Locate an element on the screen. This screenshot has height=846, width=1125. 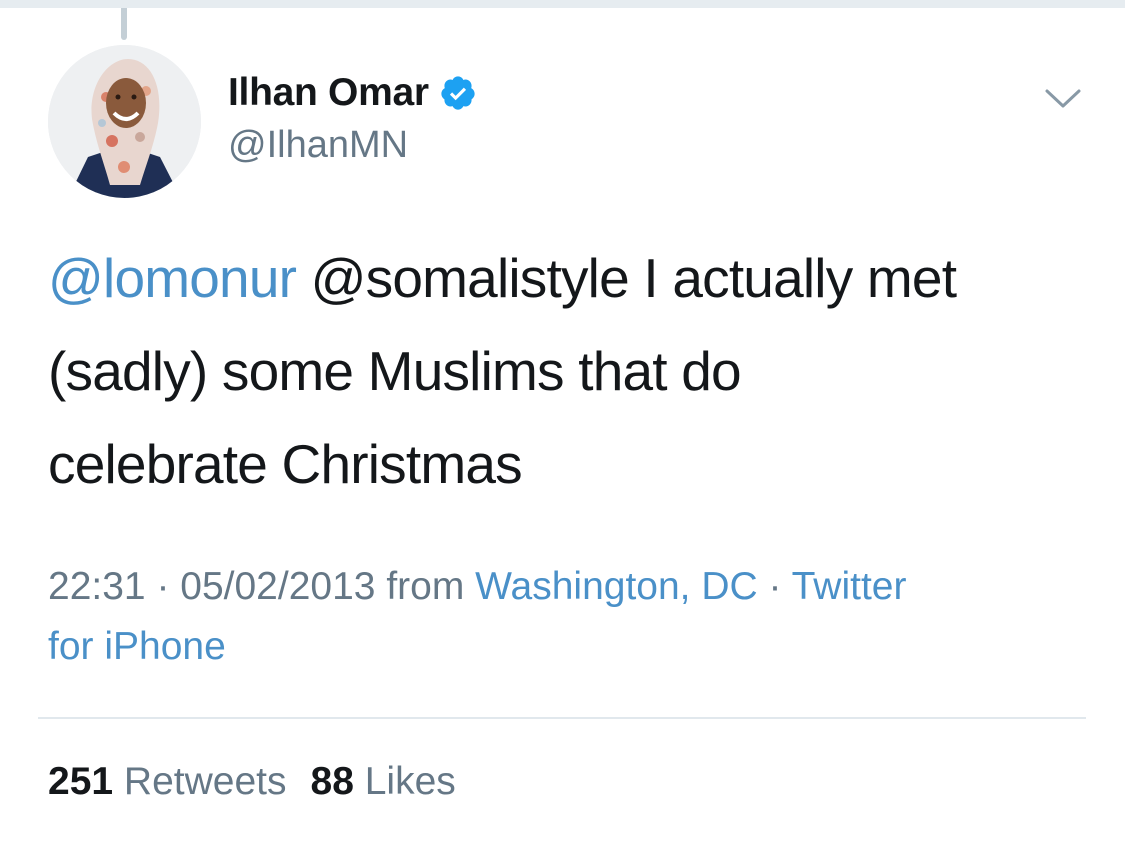
location-link: Washington, DC is located at coordinates (616, 586).